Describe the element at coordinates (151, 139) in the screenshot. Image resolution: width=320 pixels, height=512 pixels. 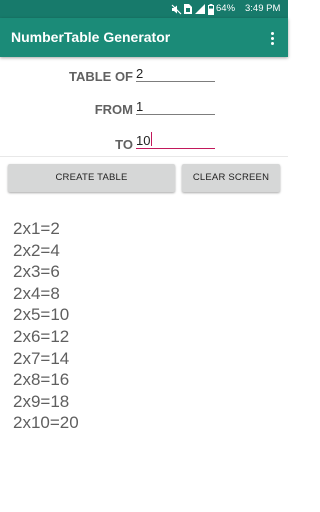
I see `text-cursor` at that location.